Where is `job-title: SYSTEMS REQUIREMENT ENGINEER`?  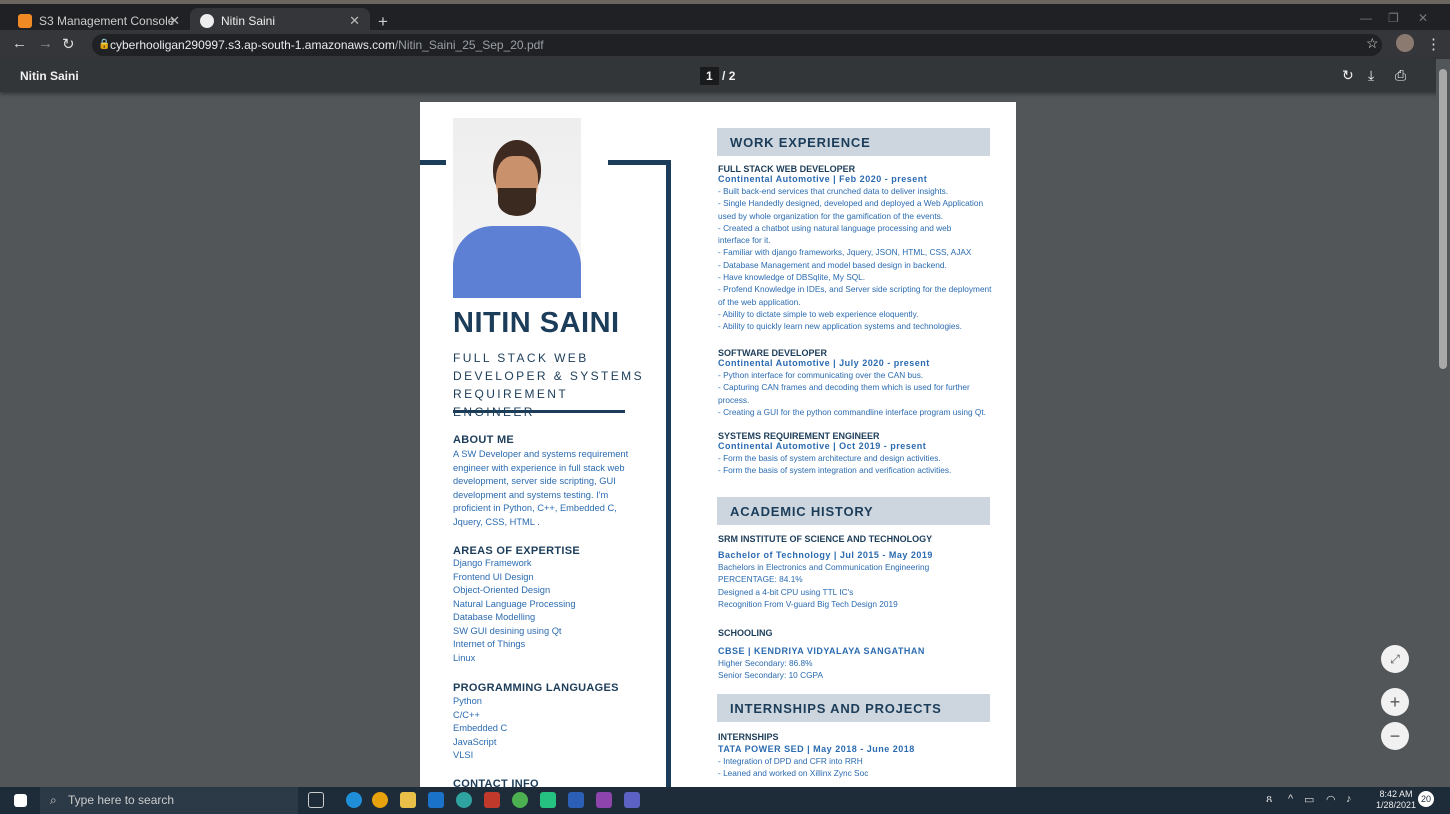
job-title: SYSTEMS REQUIREMENT ENGINEER is located at coordinates (799, 436).